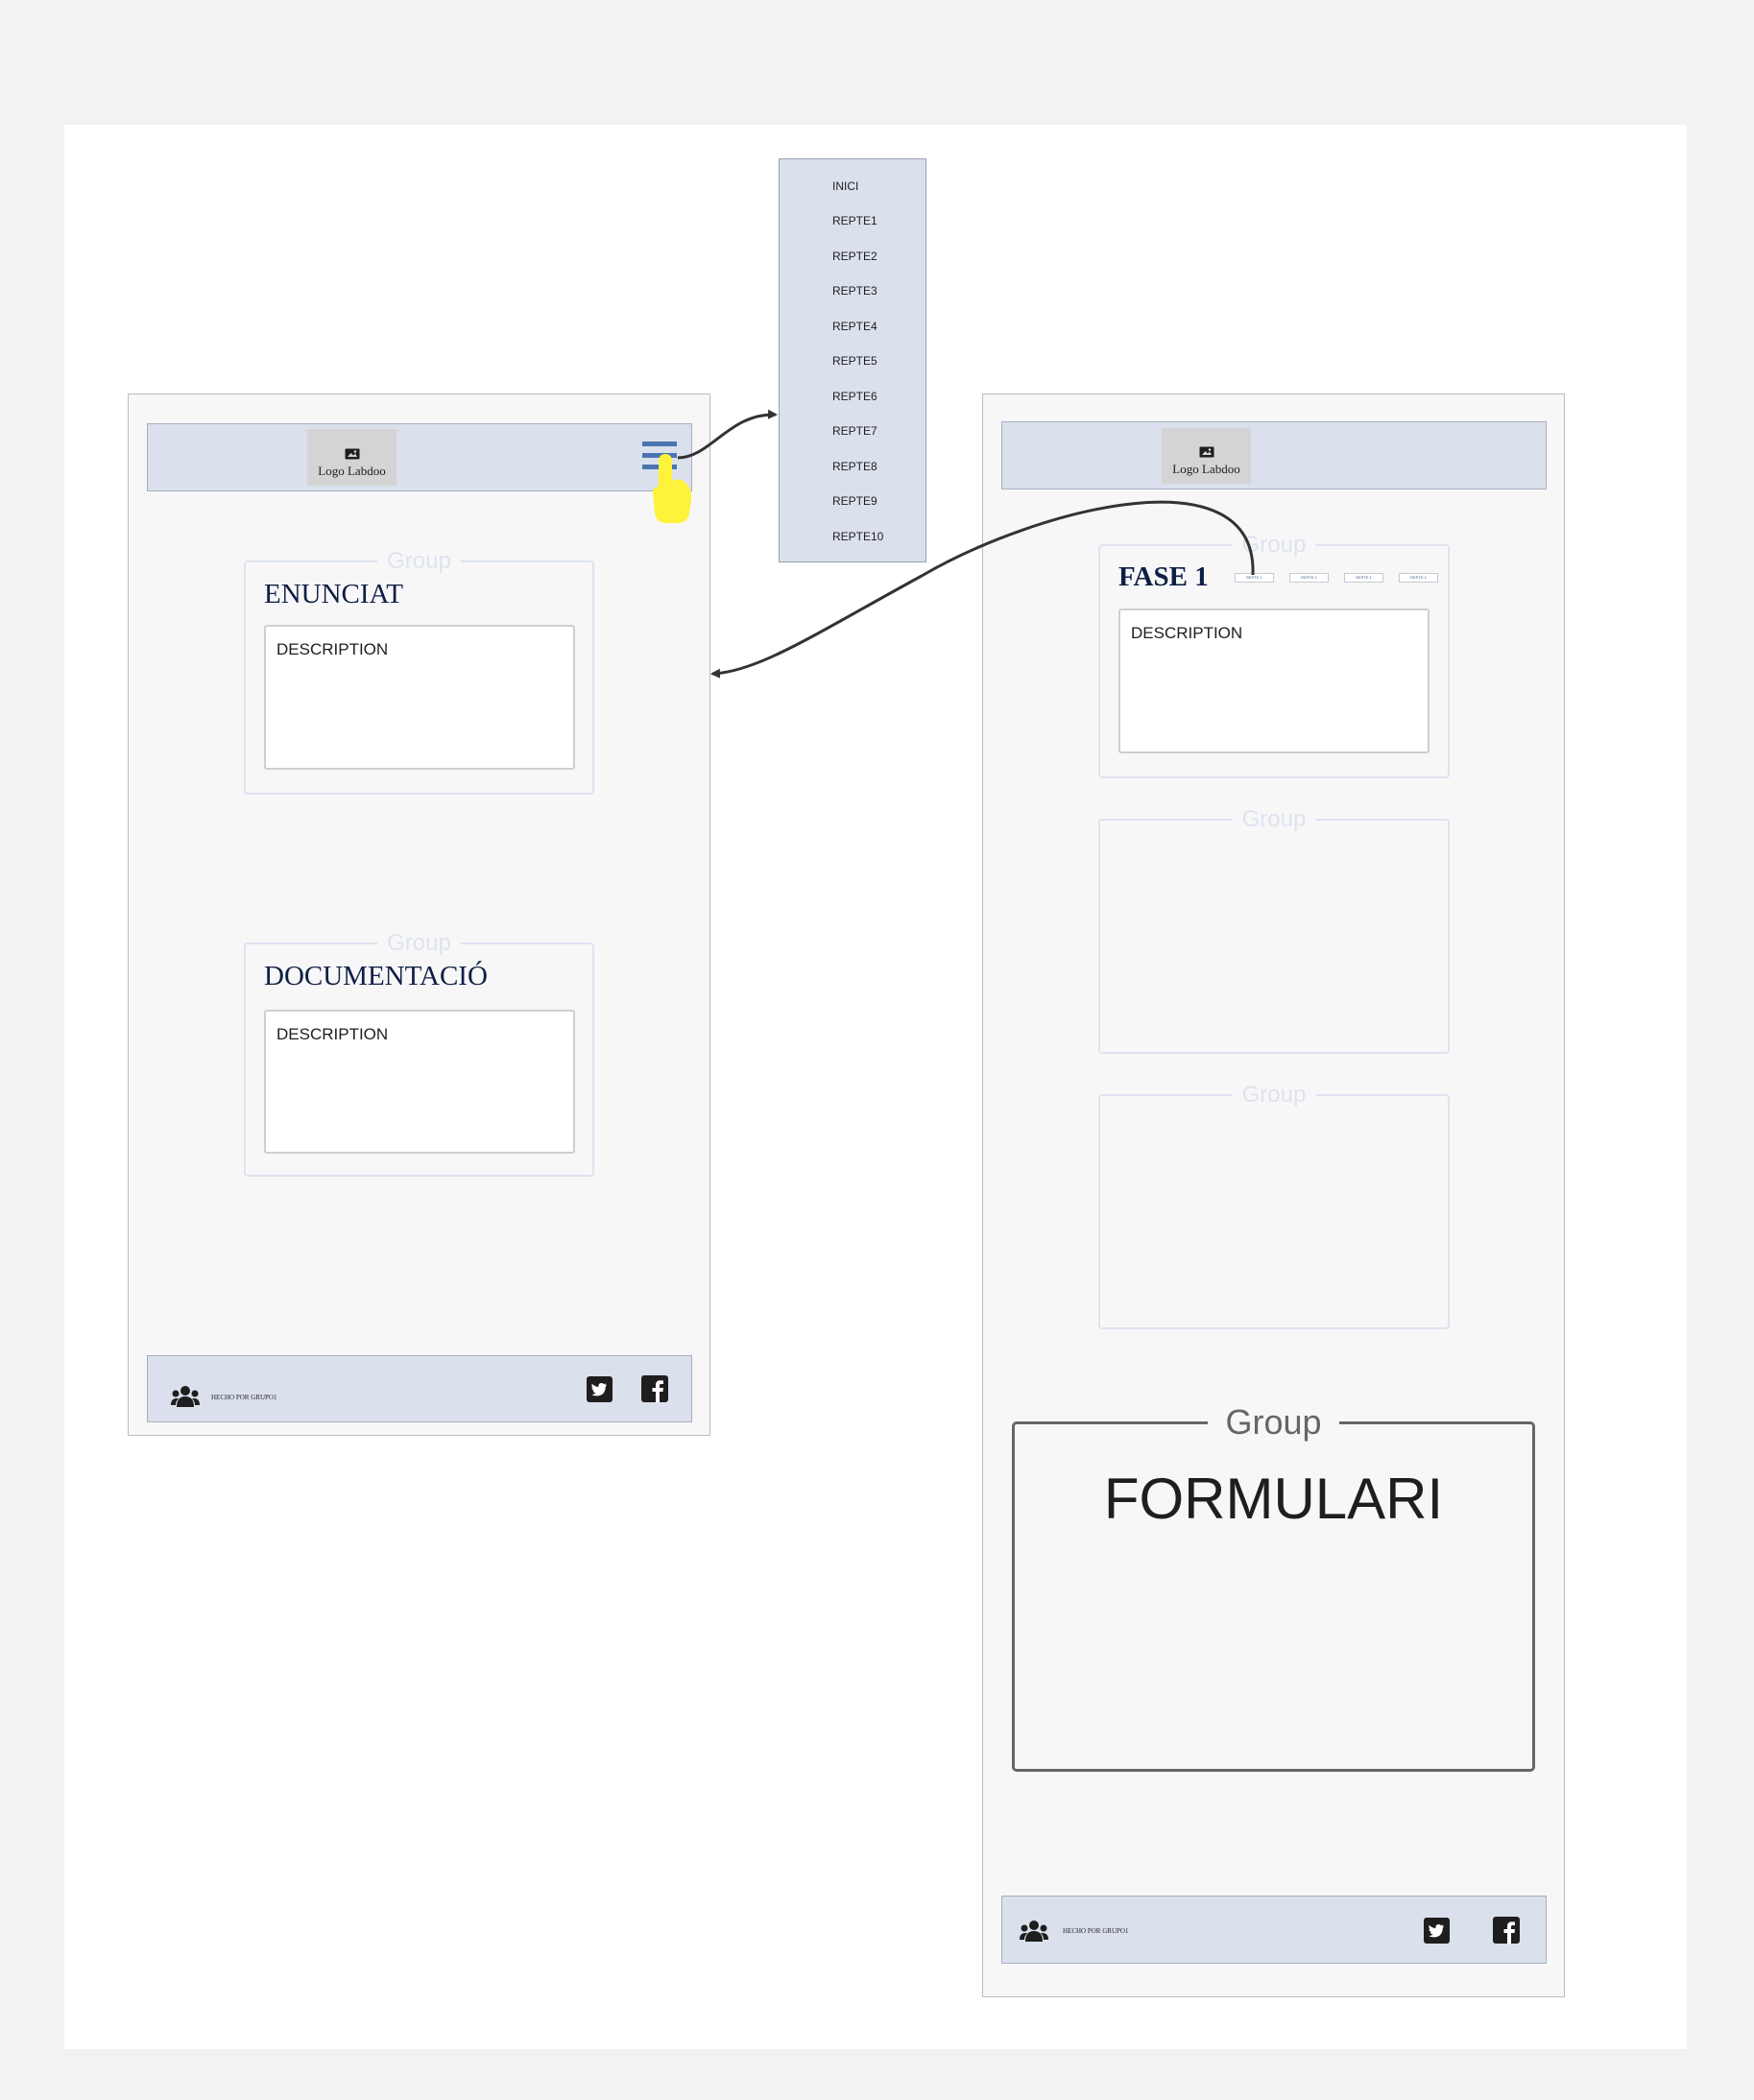  What do you see at coordinates (1273, 1587) in the screenshot?
I see `group-formulari: Group FORMULARI` at bounding box center [1273, 1587].